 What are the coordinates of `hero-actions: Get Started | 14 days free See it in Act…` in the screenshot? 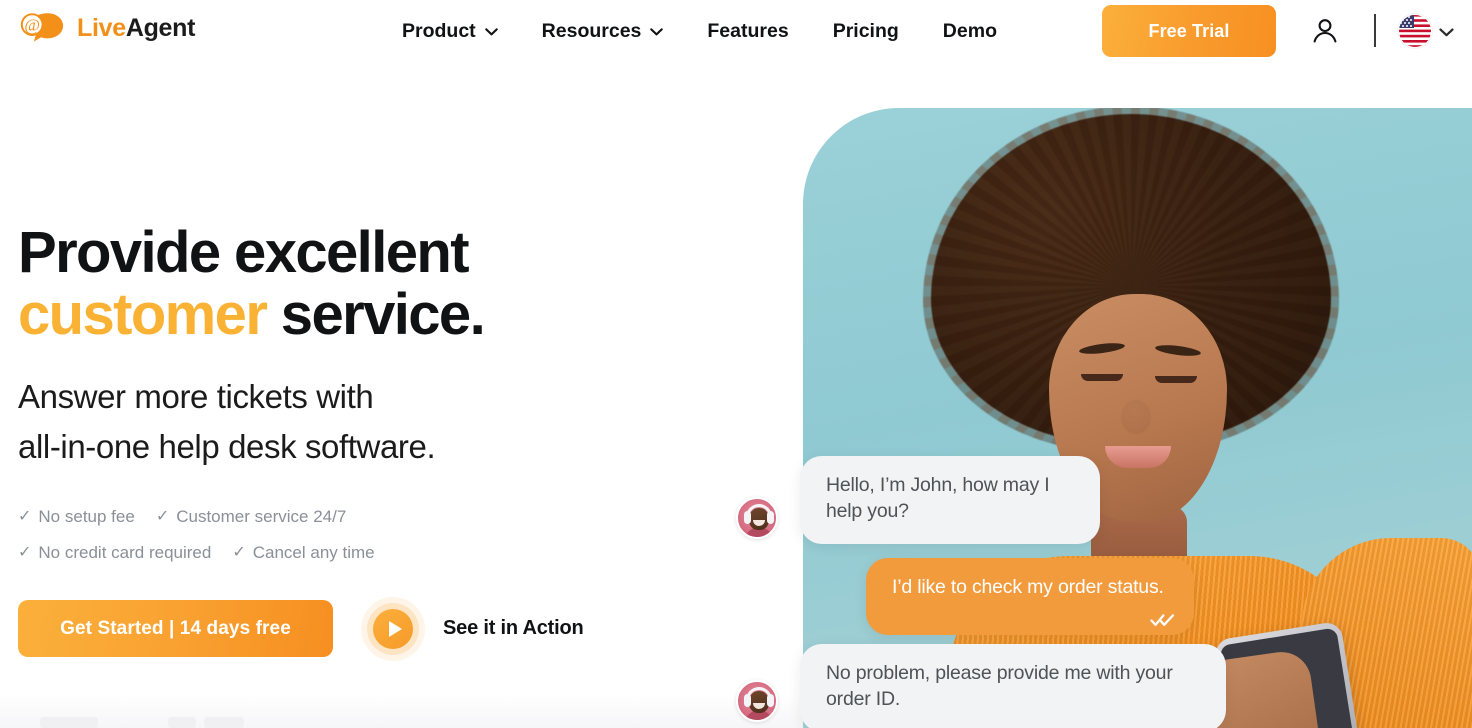 It's located at (388, 628).